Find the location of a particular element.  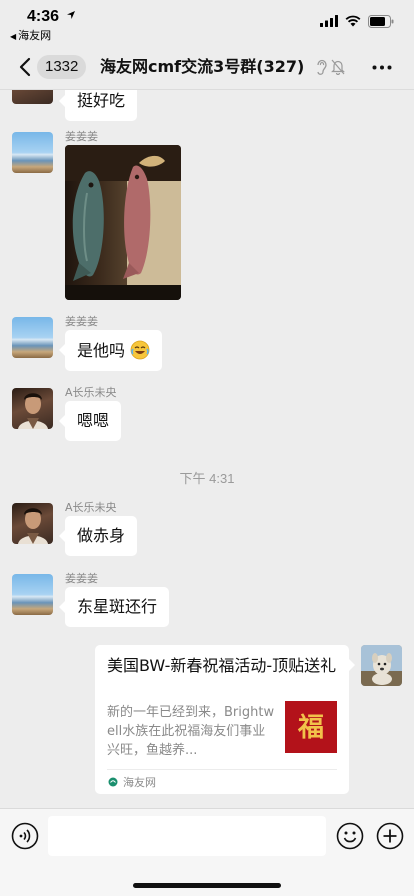

home-indicator is located at coordinates (207, 885).